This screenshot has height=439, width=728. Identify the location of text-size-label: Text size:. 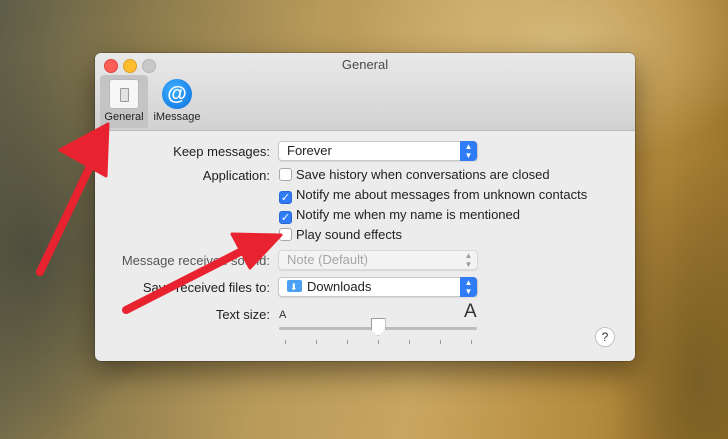
(242, 314).